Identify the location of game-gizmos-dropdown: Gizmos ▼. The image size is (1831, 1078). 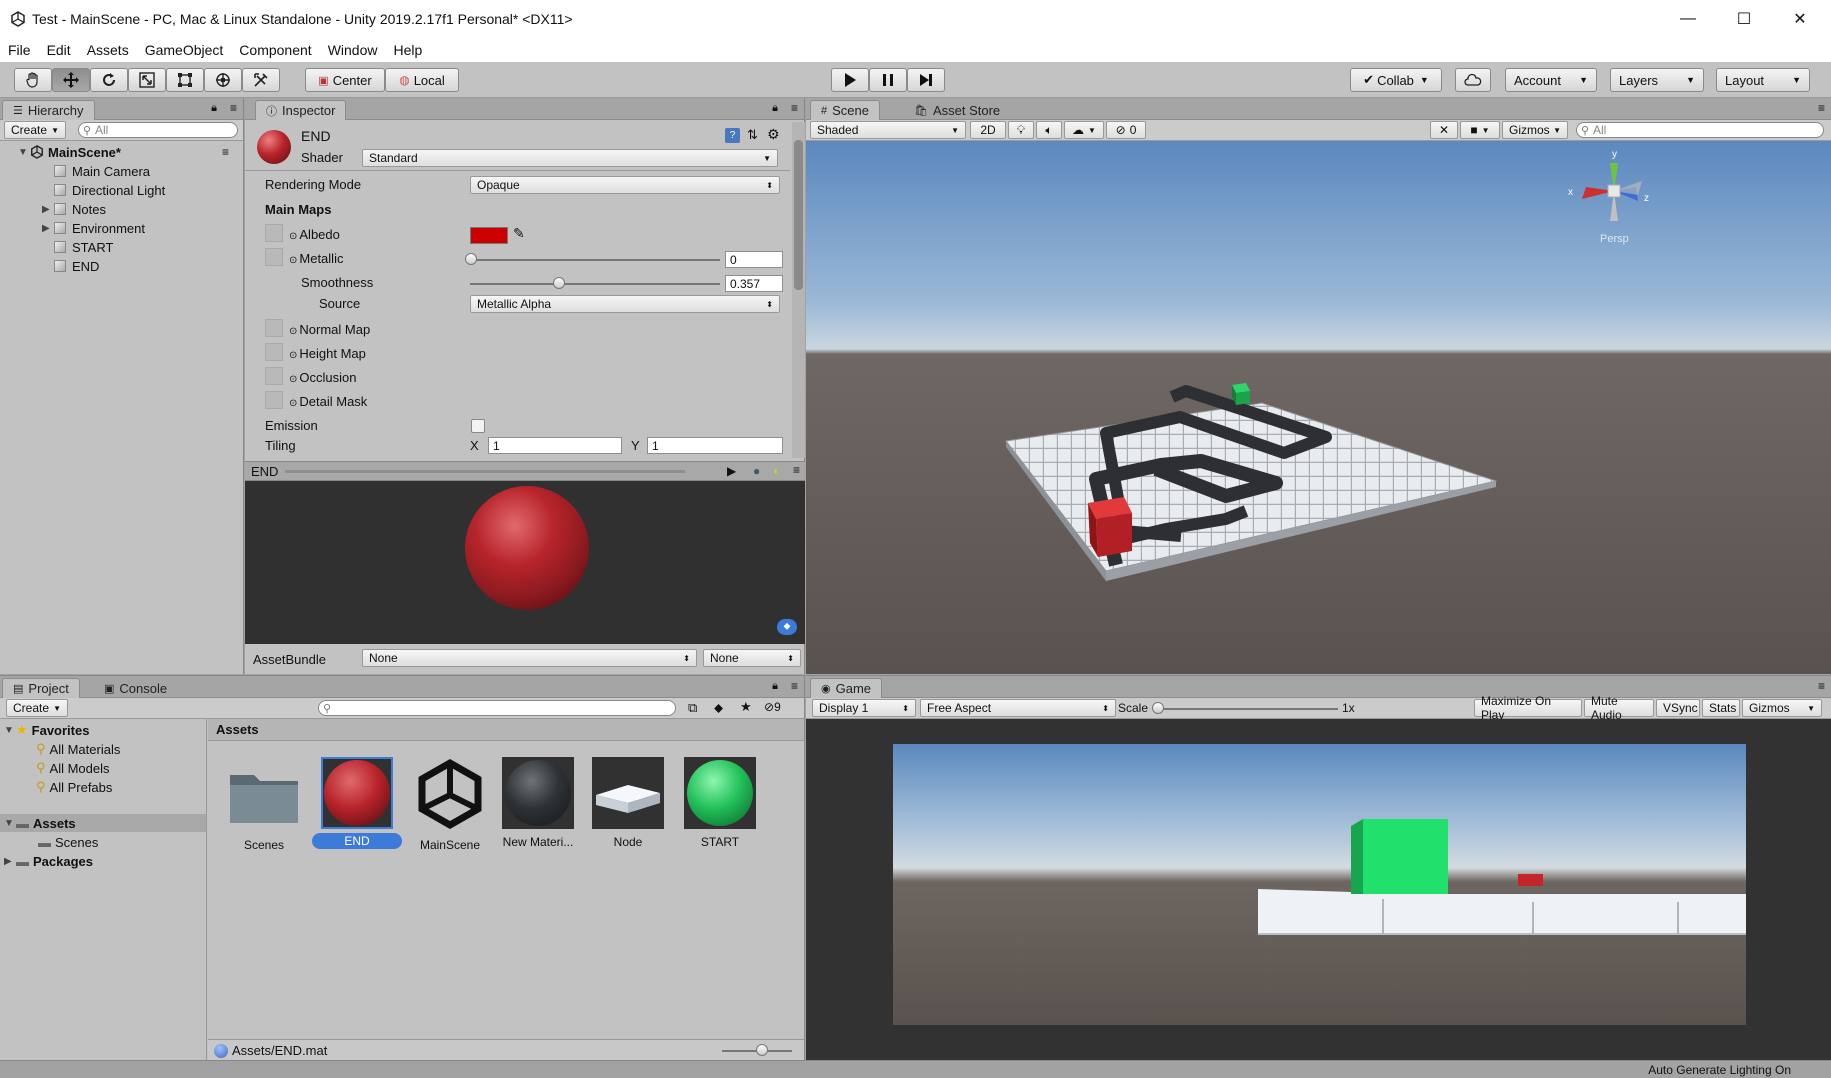
(1782, 708).